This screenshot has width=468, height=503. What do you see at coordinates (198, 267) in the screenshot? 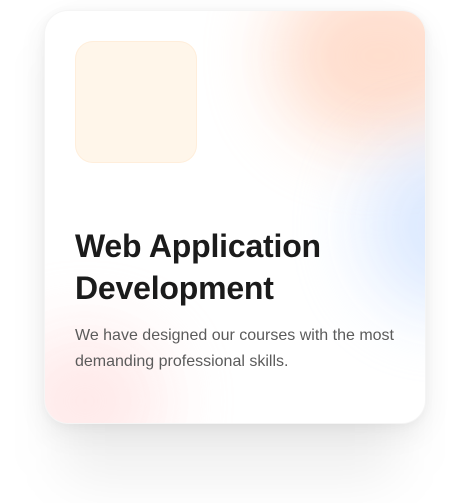
I see `course-title: Web Application Development` at bounding box center [198, 267].